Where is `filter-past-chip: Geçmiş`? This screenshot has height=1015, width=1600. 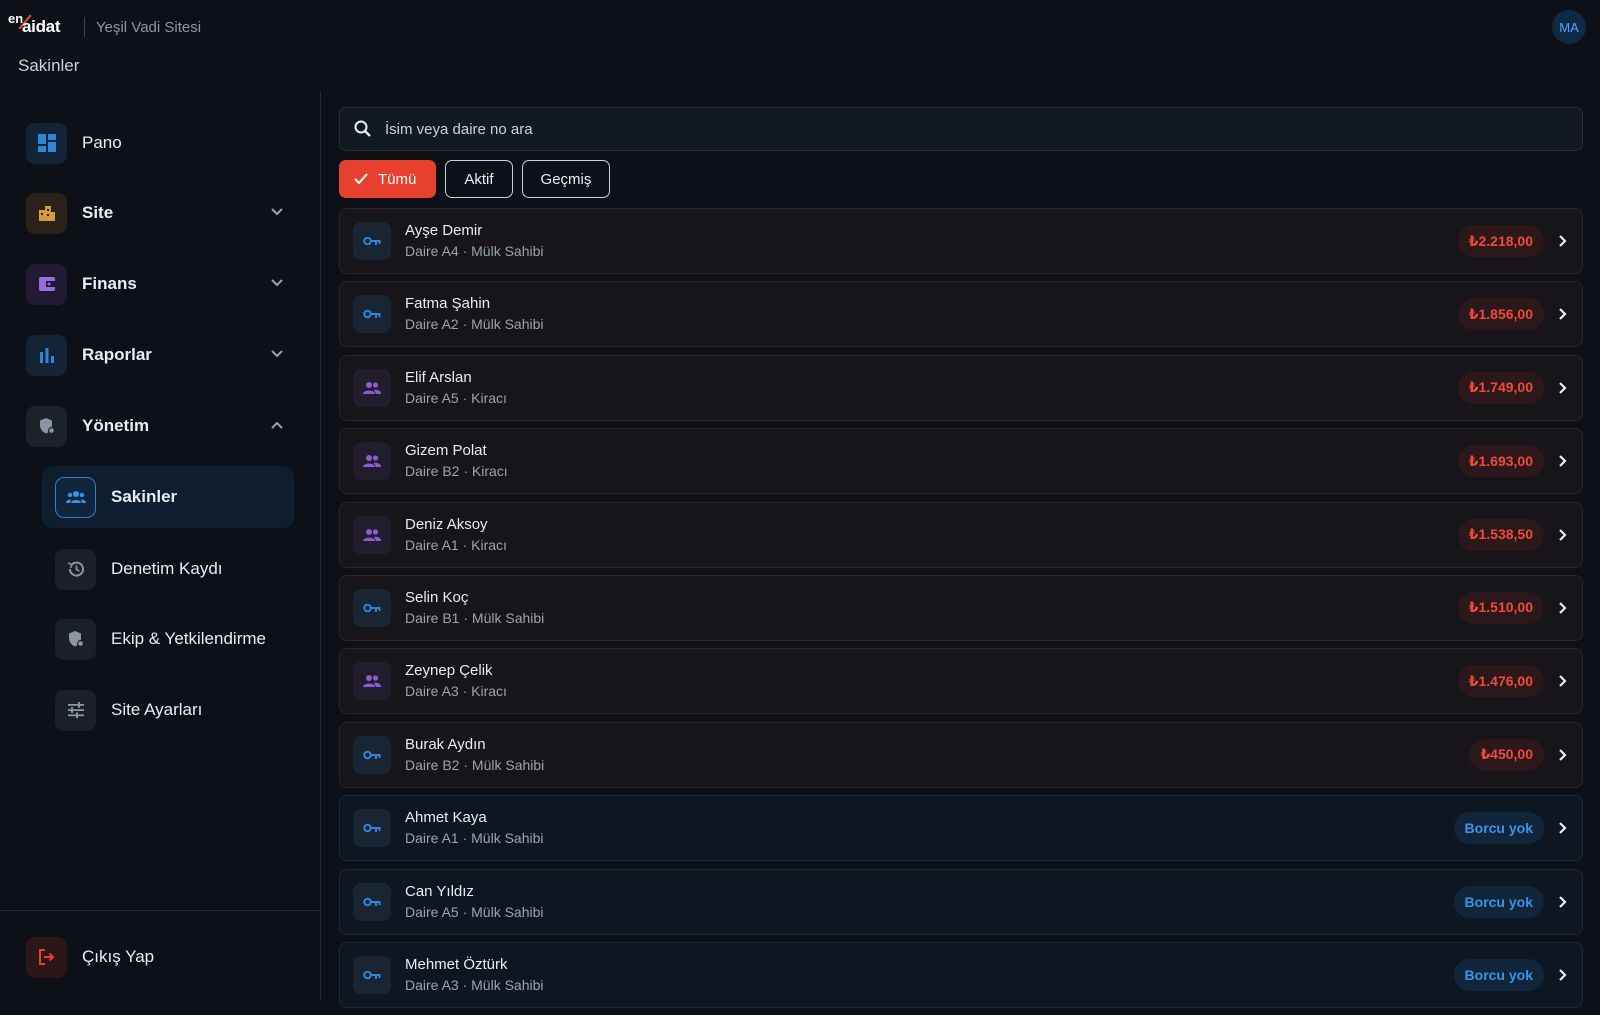 filter-past-chip: Geçmiş is located at coordinates (566, 179).